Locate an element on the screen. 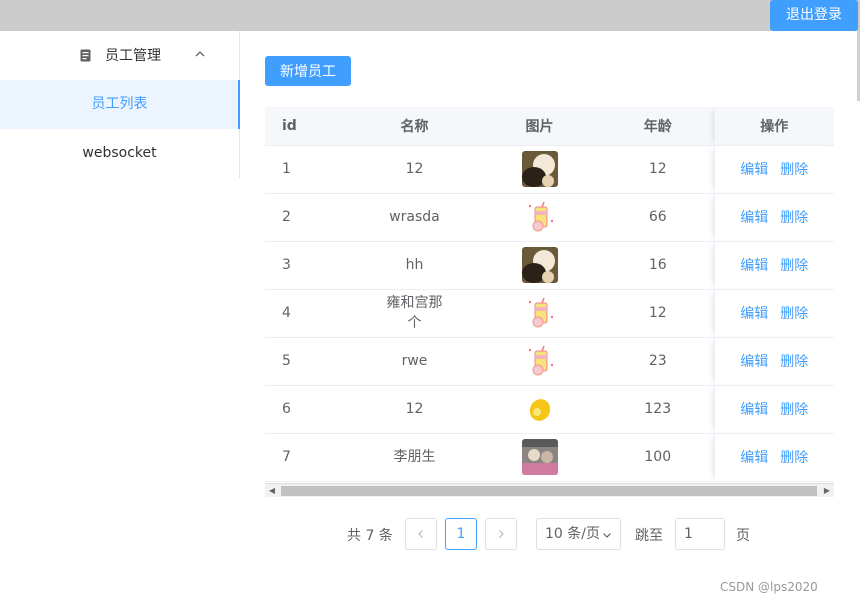 The height and width of the screenshot is (605, 860). lemon-icon is located at coordinates (539, 409).